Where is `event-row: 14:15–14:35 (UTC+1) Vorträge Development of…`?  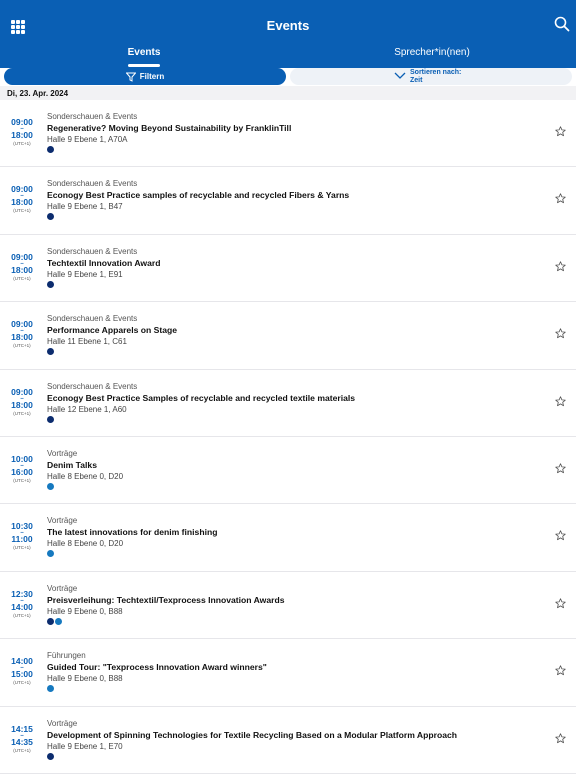 event-row: 14:15–14:35 (UTC+1) Vorträge Development of… is located at coordinates (288, 740).